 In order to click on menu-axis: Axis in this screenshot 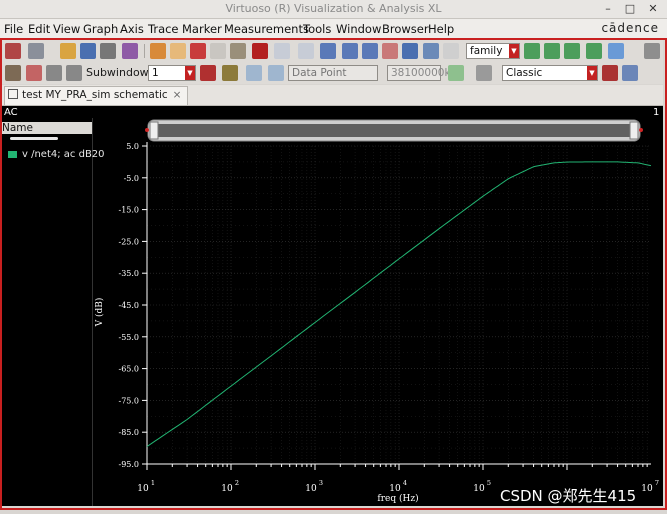, I will do `click(132, 29)`.